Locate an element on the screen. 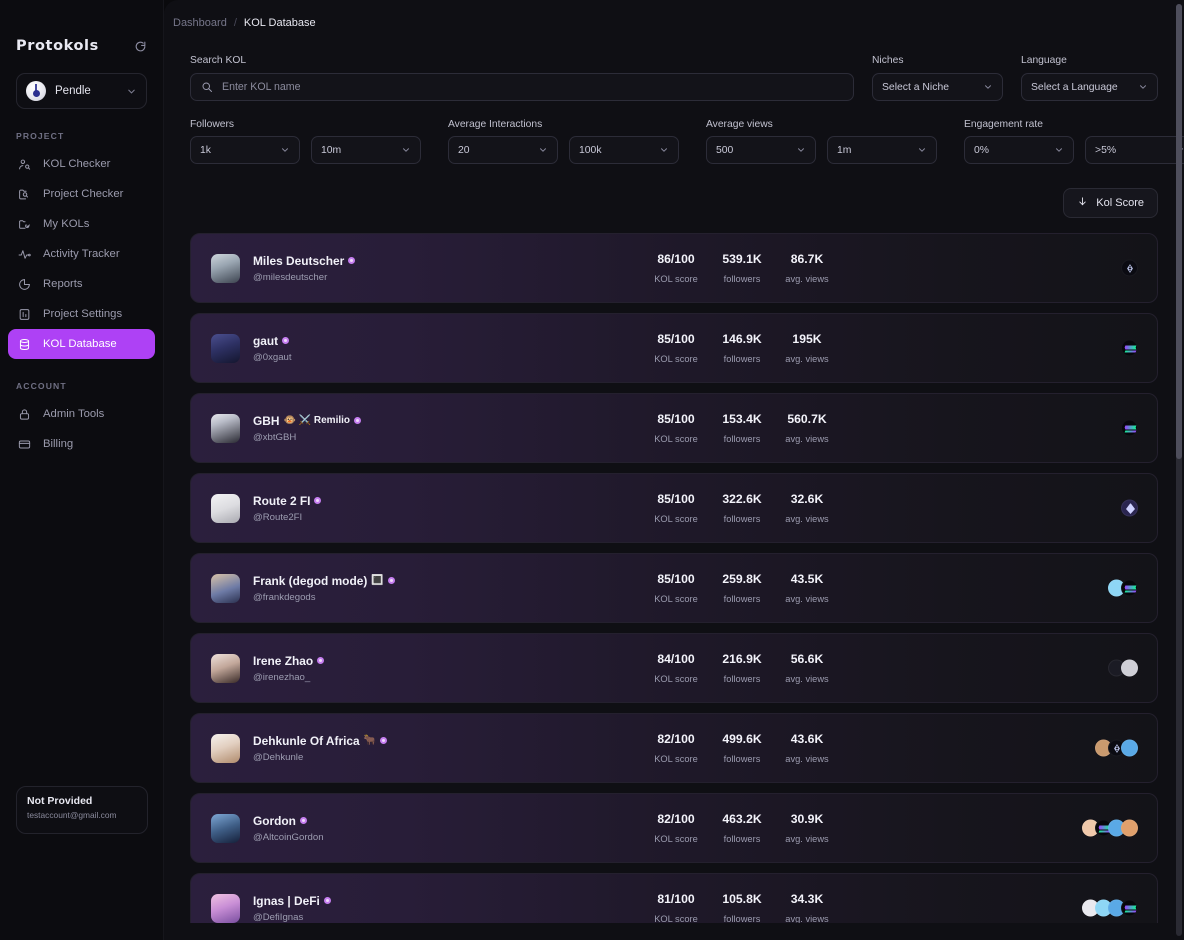  stat-value: 81/100 is located at coordinates (676, 899).